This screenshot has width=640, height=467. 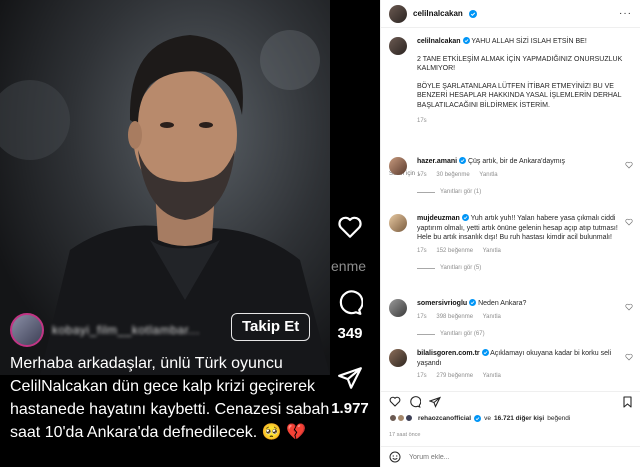 I want to click on comment-username: somersivrioglu, so click(x=442, y=303).